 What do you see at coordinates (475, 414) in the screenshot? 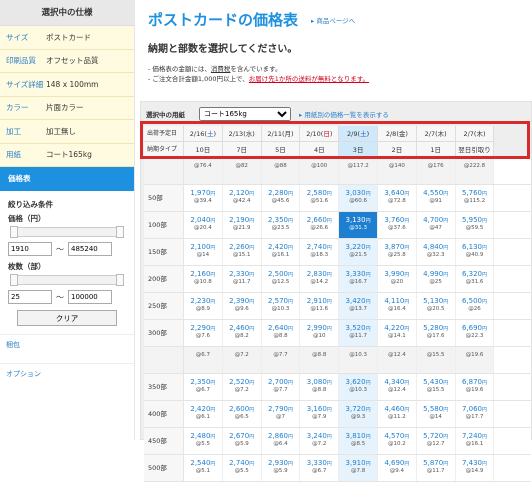
I see `price-cell: 7,060円 @17.7` at bounding box center [475, 414].